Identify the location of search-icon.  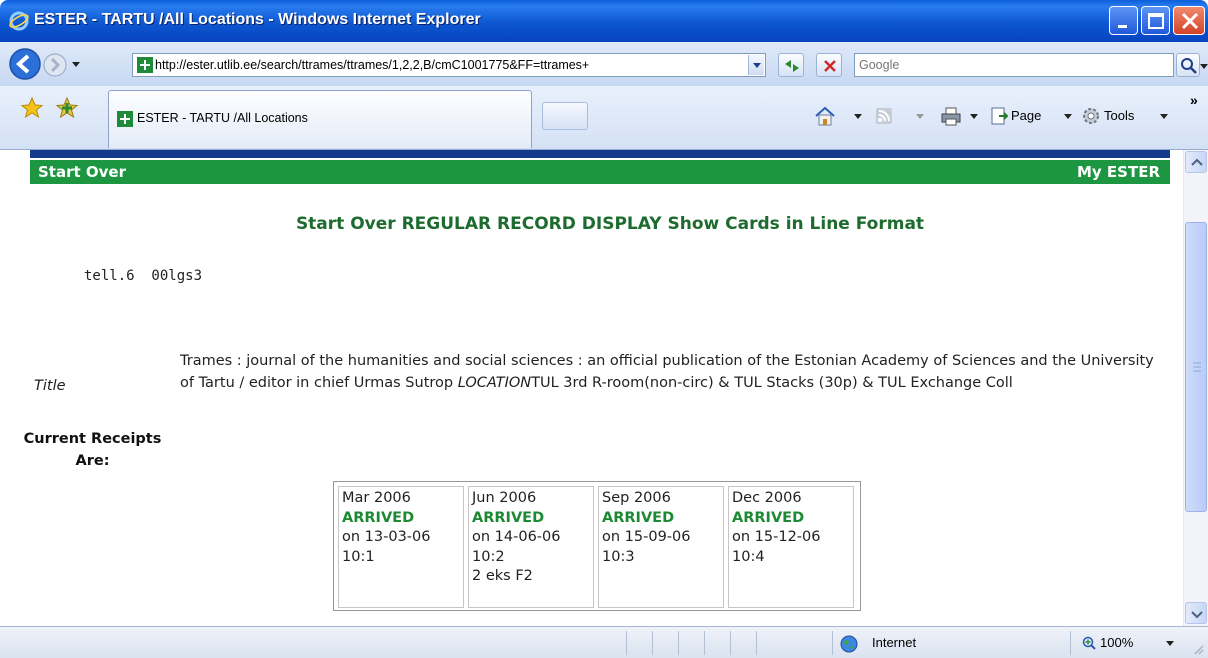
(1189, 66).